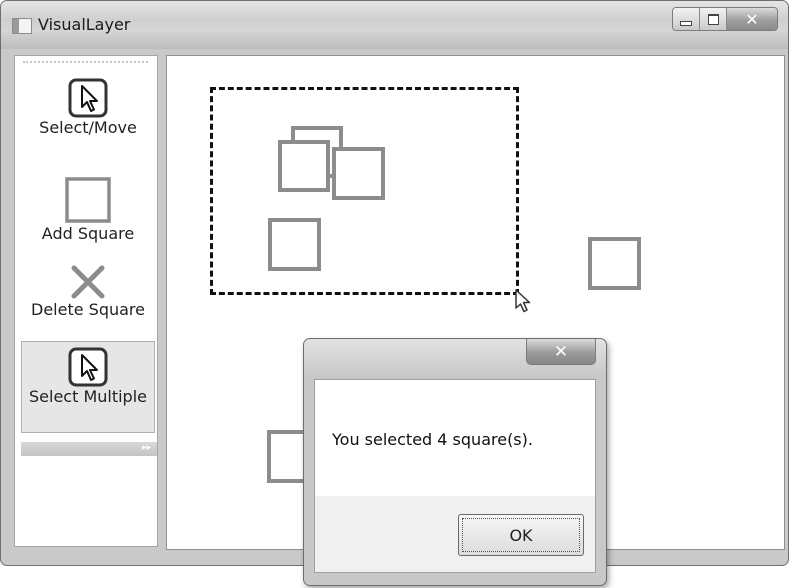 Image resolution: width=789 pixels, height=588 pixels. I want to click on window-titlebar: VisualLayer ✕, so click(394, 25).